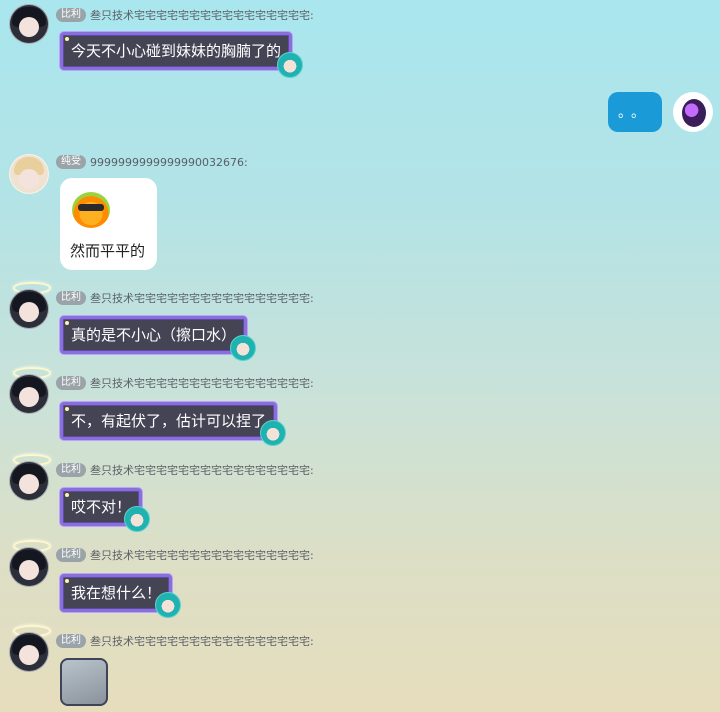  Describe the element at coordinates (116, 593) in the screenshot. I see `message-text: 我在想什么！` at that location.